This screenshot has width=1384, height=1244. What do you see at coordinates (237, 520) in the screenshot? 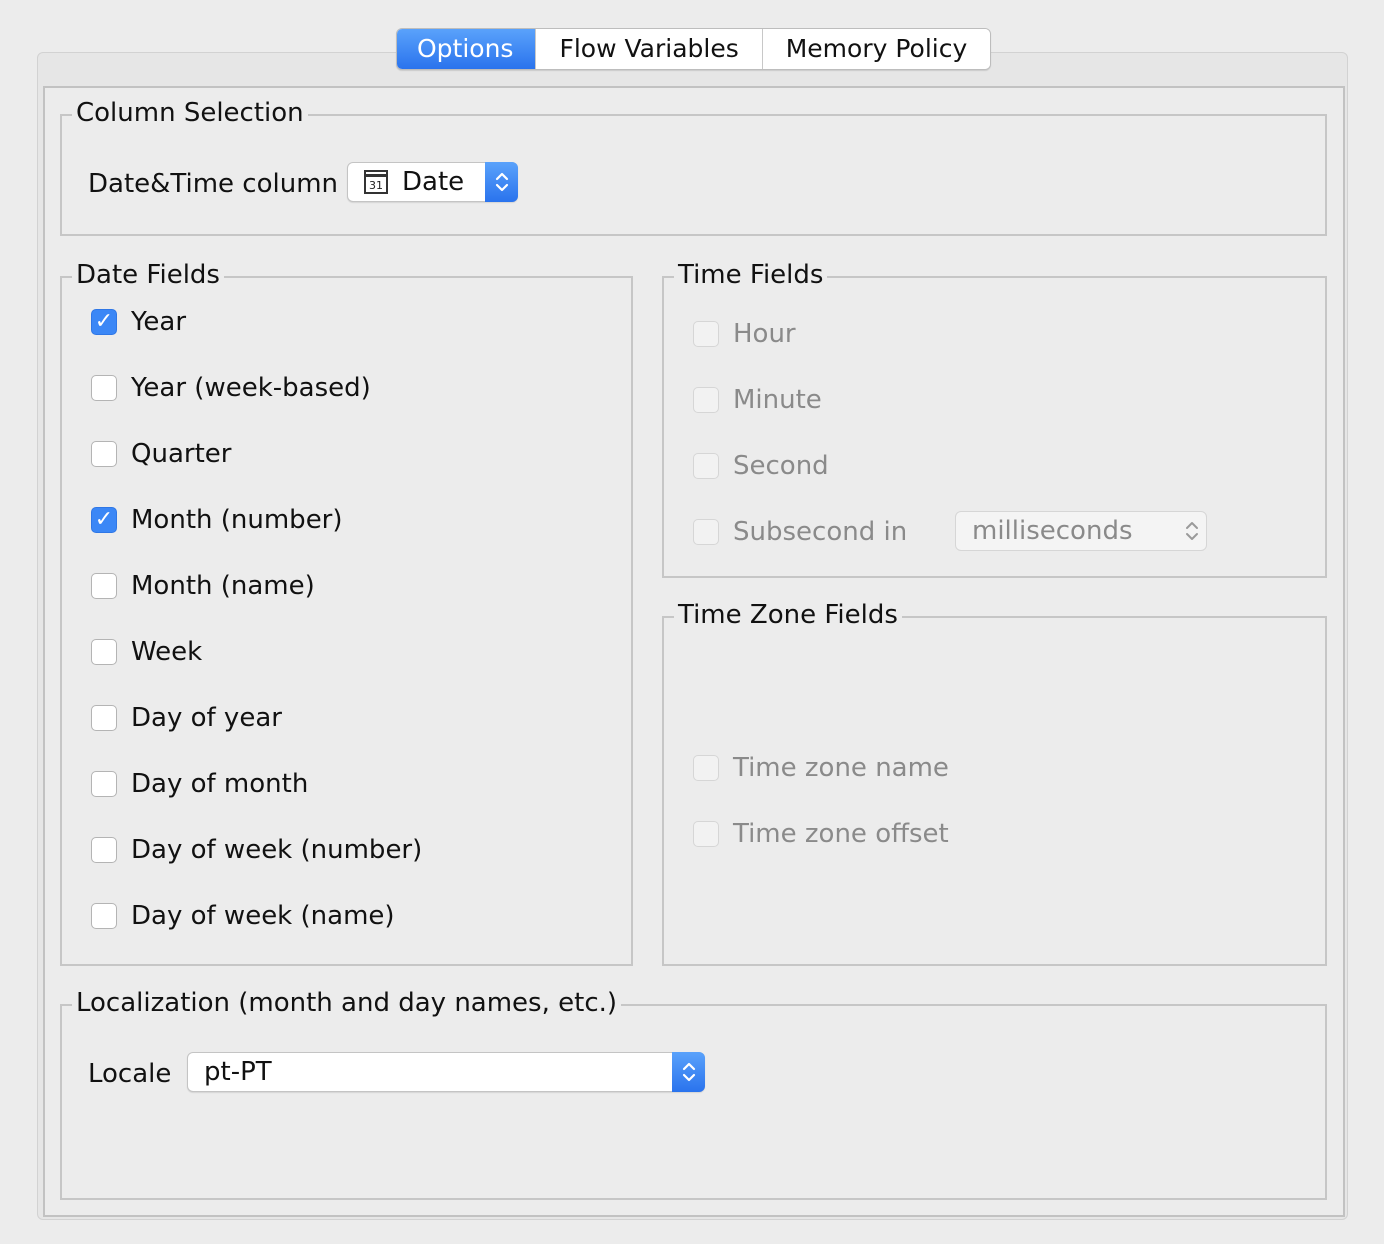
I see `checkbox-label: Month (number)` at bounding box center [237, 520].